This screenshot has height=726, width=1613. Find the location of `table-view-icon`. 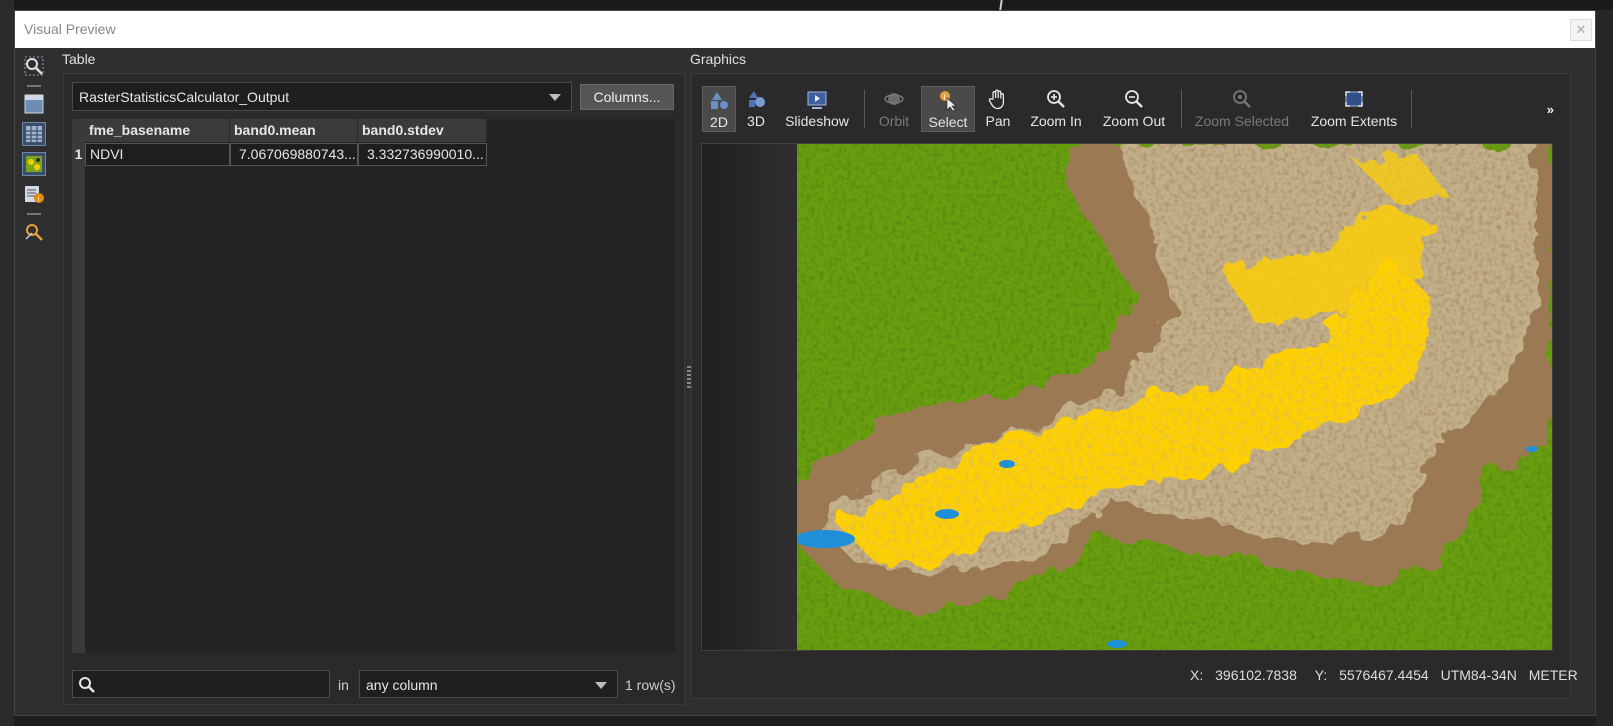

table-view-icon is located at coordinates (34, 134).